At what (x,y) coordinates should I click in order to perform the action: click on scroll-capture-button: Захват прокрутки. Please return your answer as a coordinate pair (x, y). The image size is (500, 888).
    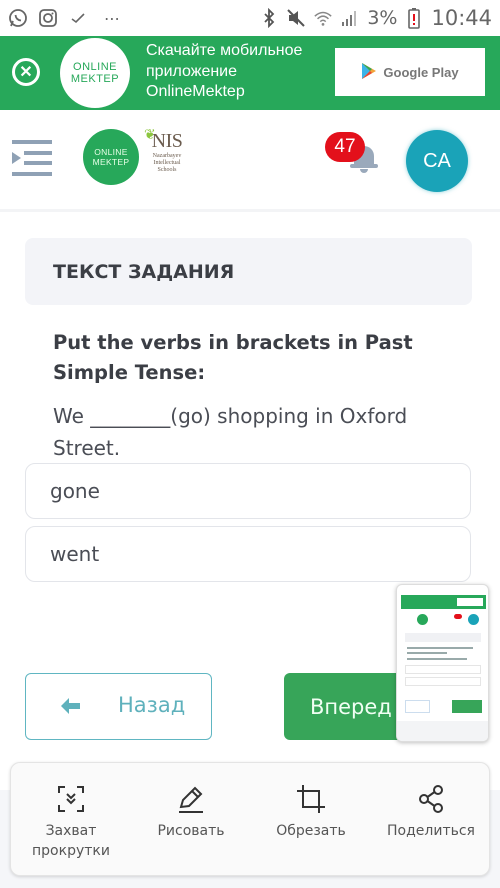
    Looking at the image, I should click on (71, 820).